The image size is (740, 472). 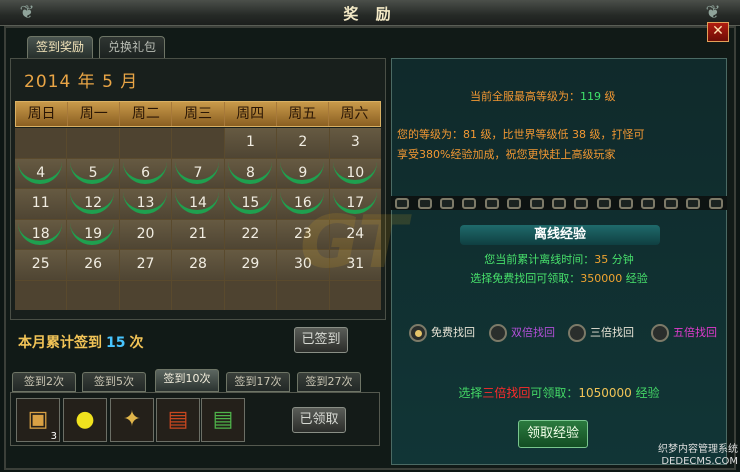 I want to click on calendar-day-cell: 29, so click(x=250, y=265).